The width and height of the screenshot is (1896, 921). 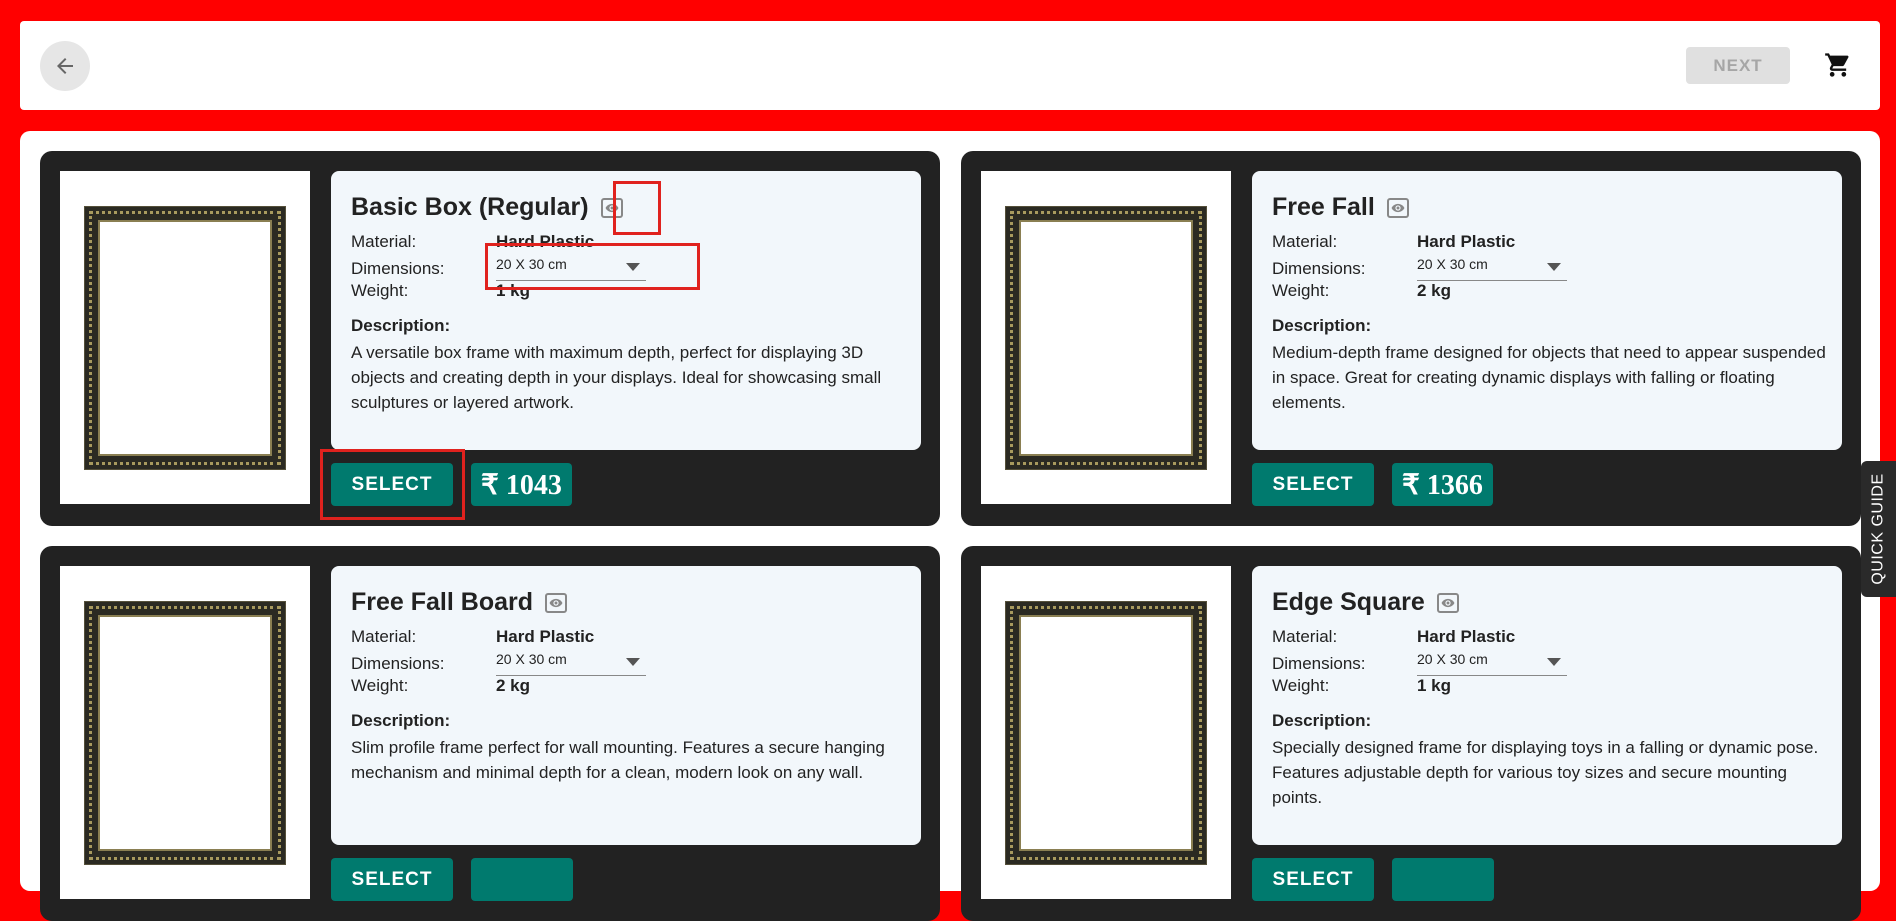 I want to click on shopping-cart-icon, so click(x=1837, y=65).